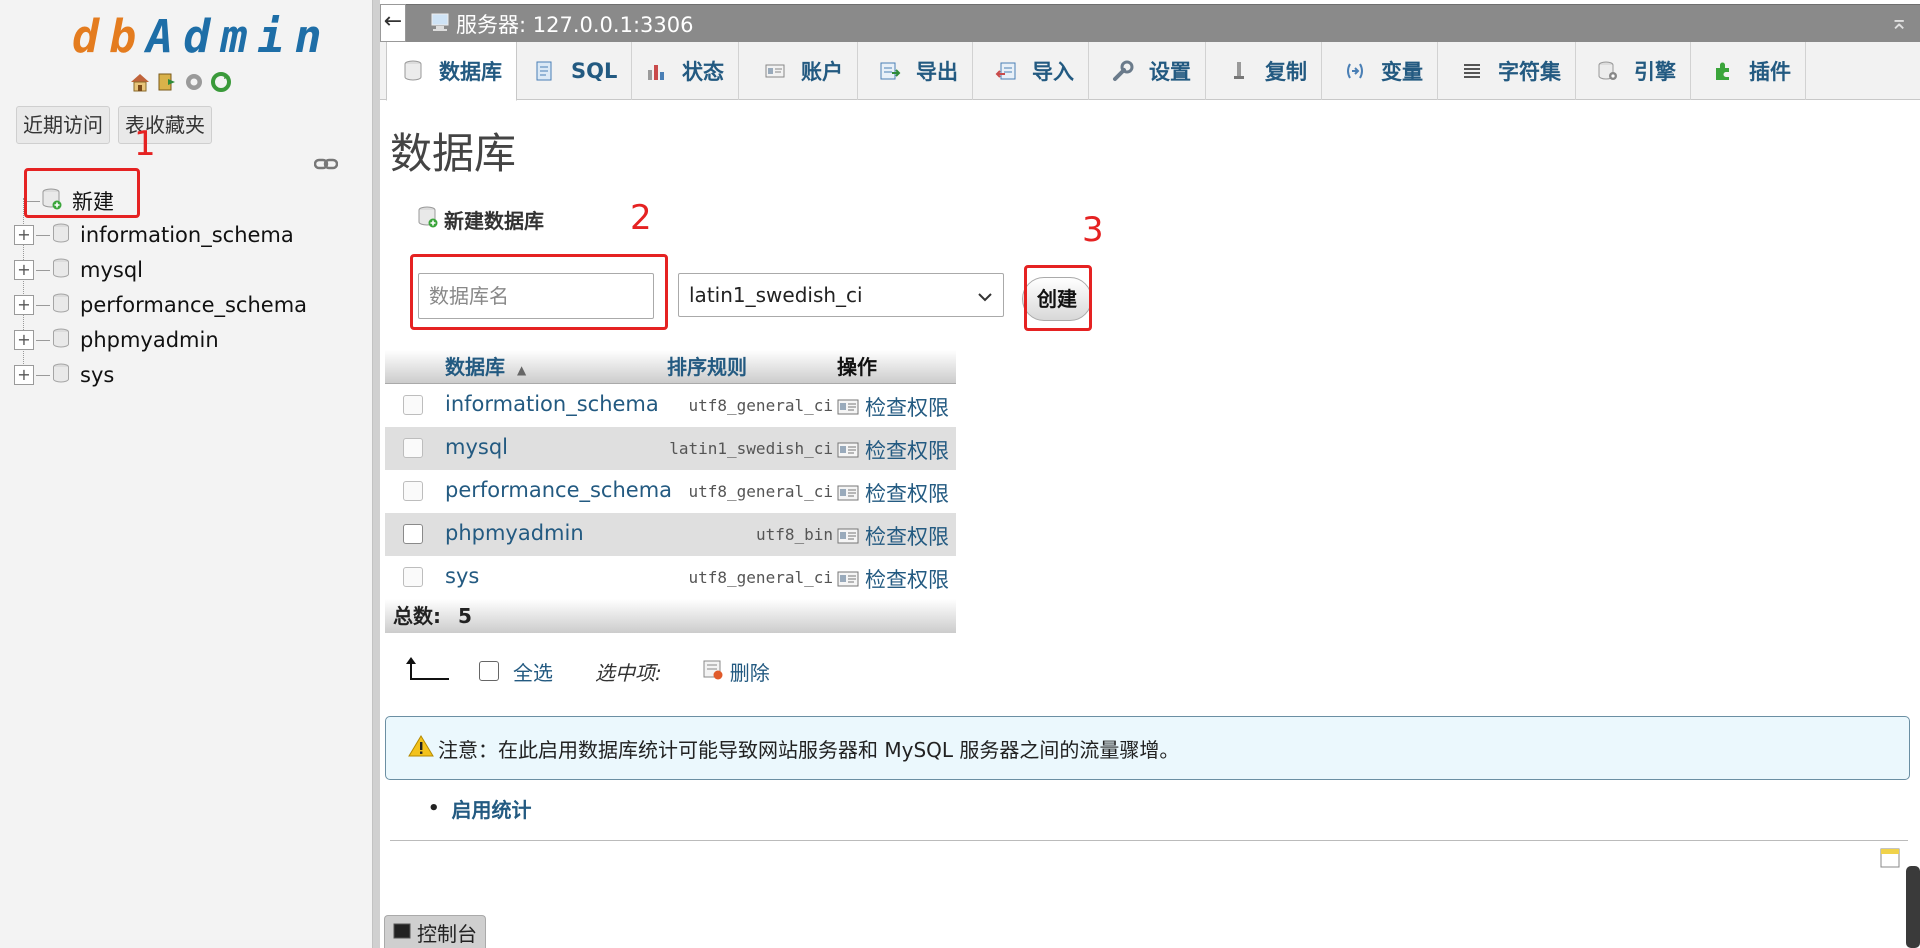 This screenshot has width=1920, height=948. I want to click on tab-sql: SQL, so click(576, 71).